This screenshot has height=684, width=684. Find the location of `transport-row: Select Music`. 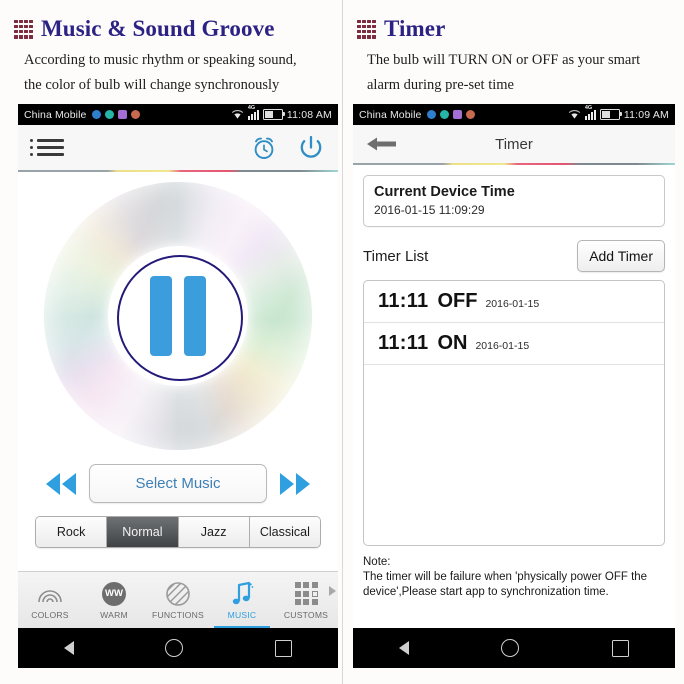

transport-row: Select Music is located at coordinates (178, 483).